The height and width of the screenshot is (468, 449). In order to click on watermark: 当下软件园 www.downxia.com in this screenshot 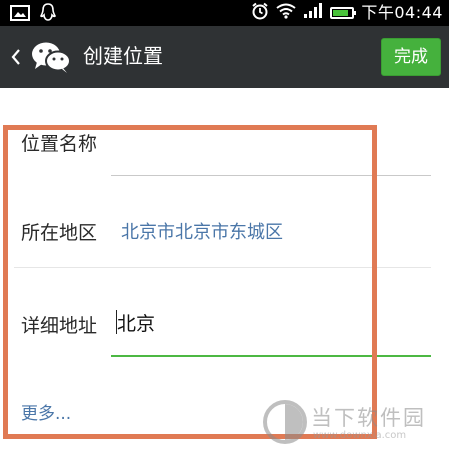, I will do `click(343, 424)`.